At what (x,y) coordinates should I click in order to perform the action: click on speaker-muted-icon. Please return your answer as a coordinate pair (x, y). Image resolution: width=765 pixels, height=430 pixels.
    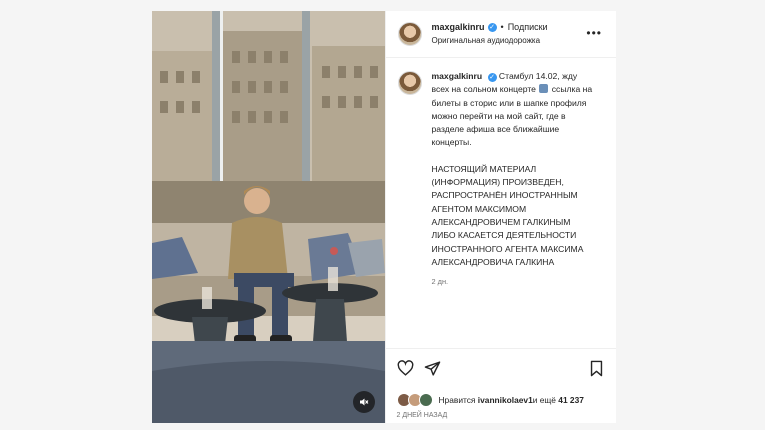
    Looking at the image, I should click on (363, 402).